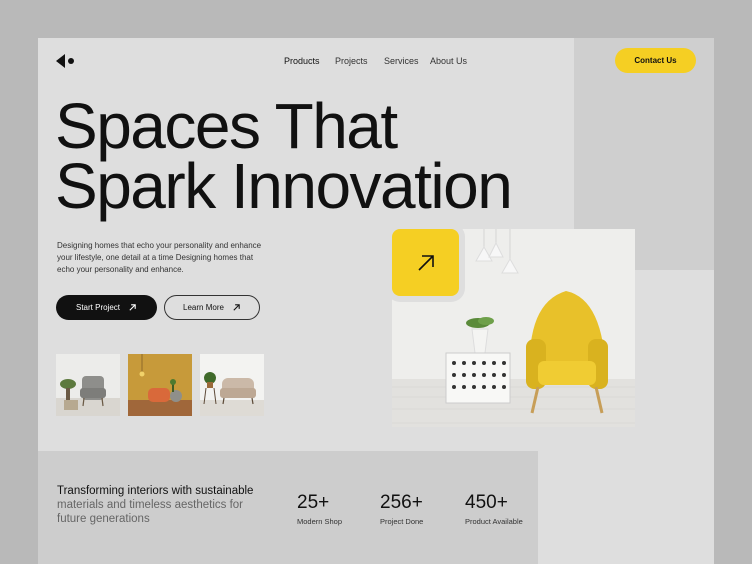 The image size is (752, 564). I want to click on contact-button: Contact Us, so click(655, 60).